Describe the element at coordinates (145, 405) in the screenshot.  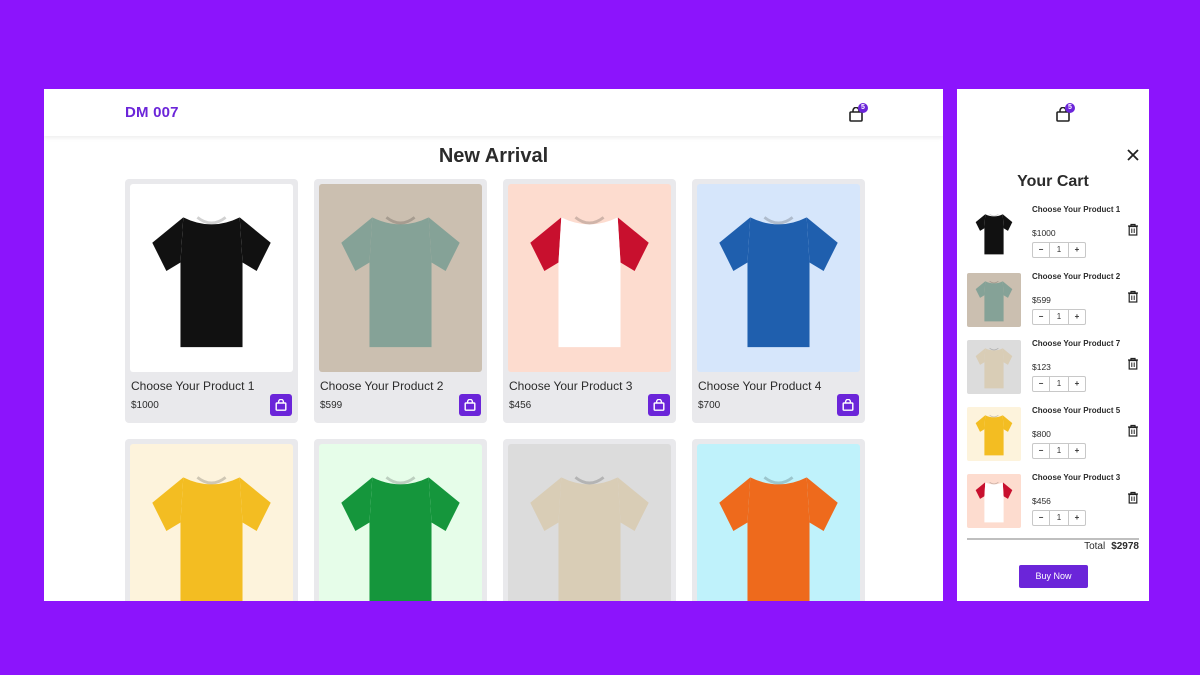
I see `product-price: $1000` at that location.